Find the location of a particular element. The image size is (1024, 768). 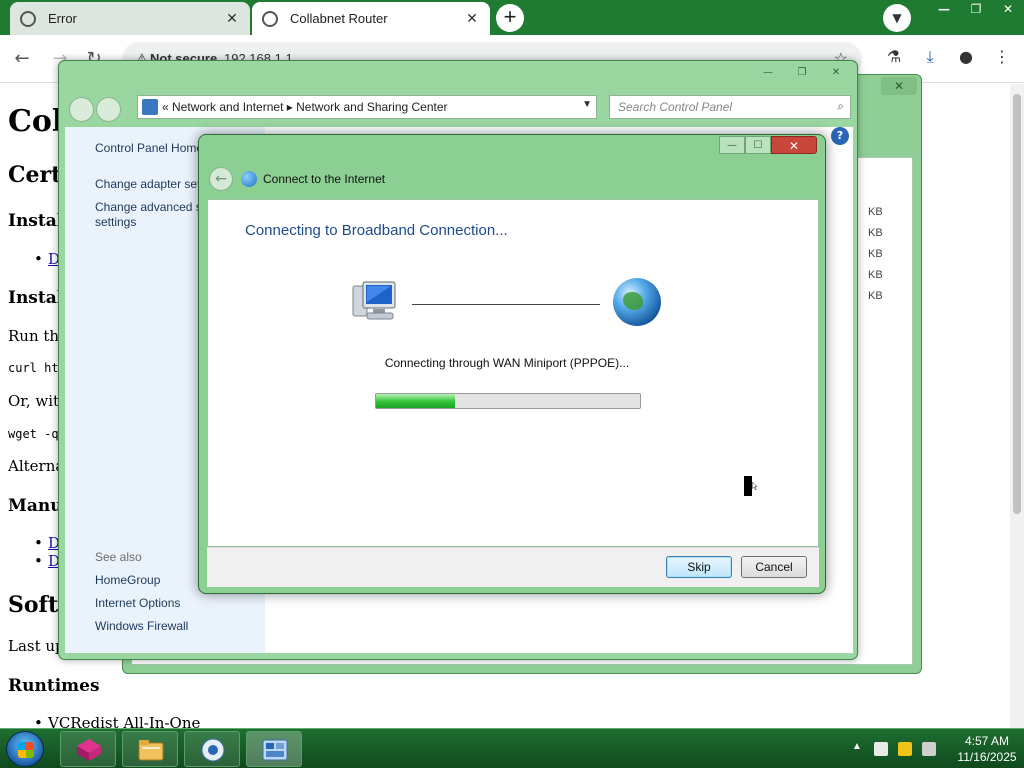

dialog-title: Connect to the Internet is located at coordinates (324, 179).